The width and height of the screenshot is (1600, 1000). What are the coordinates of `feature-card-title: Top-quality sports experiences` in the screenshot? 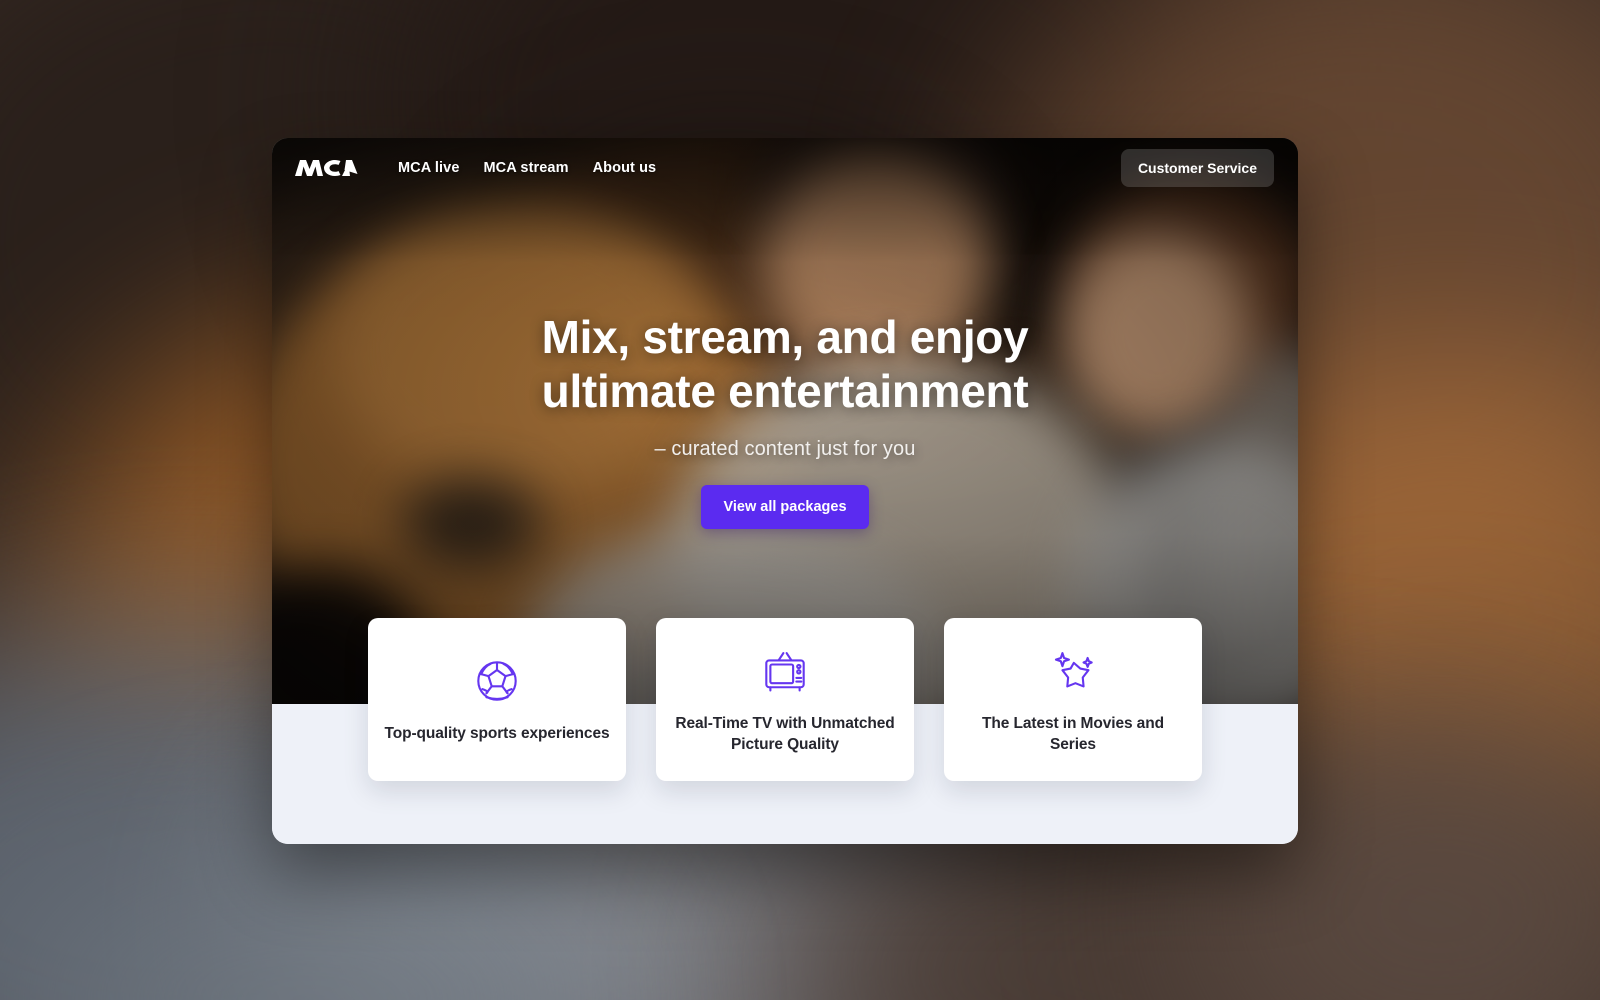 It's located at (497, 733).